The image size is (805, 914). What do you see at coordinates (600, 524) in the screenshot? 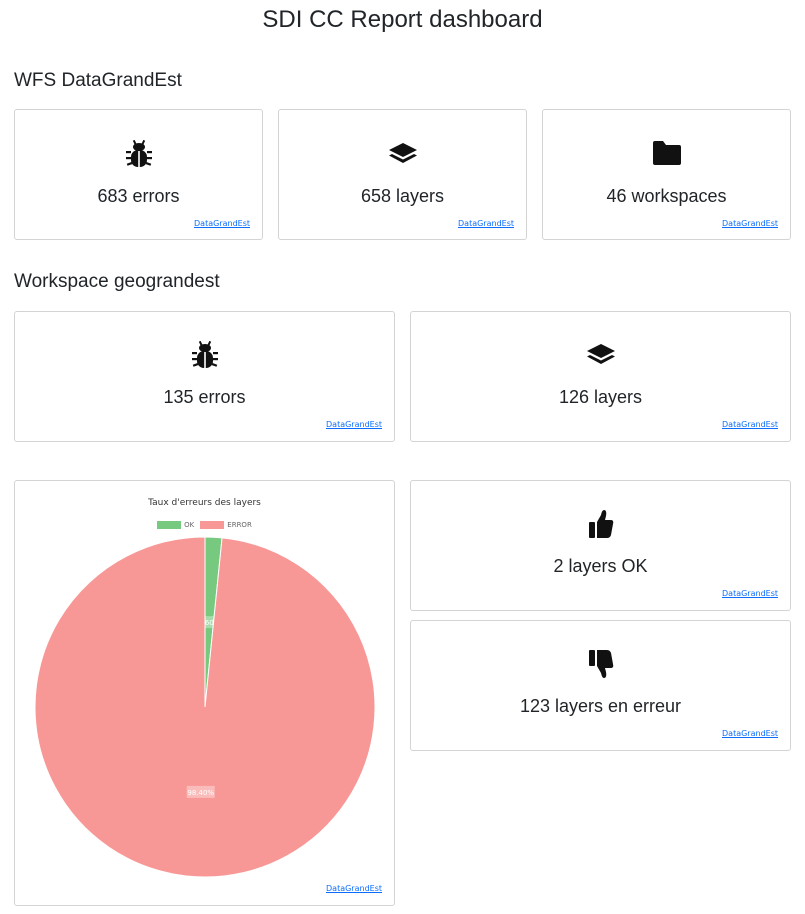
I see `thumbs-up-icon` at bounding box center [600, 524].